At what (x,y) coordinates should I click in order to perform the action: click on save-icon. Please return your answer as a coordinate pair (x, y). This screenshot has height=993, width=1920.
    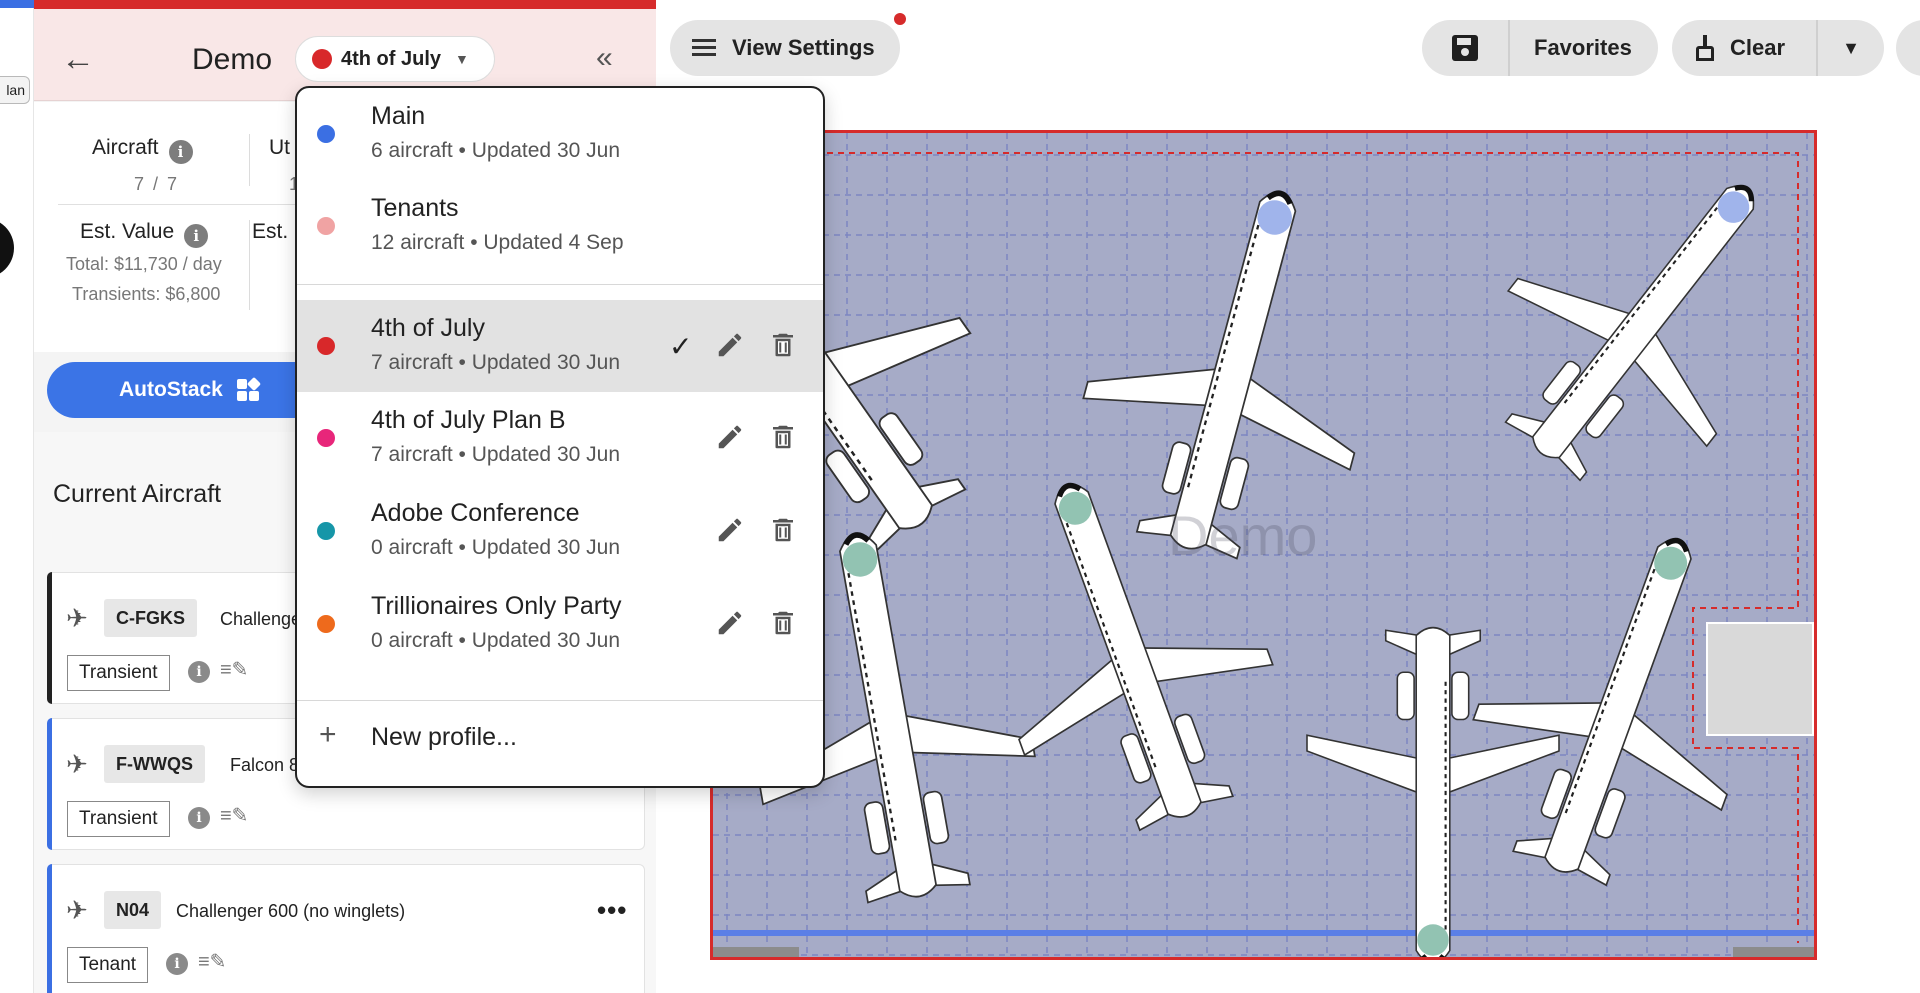
    Looking at the image, I should click on (1465, 48).